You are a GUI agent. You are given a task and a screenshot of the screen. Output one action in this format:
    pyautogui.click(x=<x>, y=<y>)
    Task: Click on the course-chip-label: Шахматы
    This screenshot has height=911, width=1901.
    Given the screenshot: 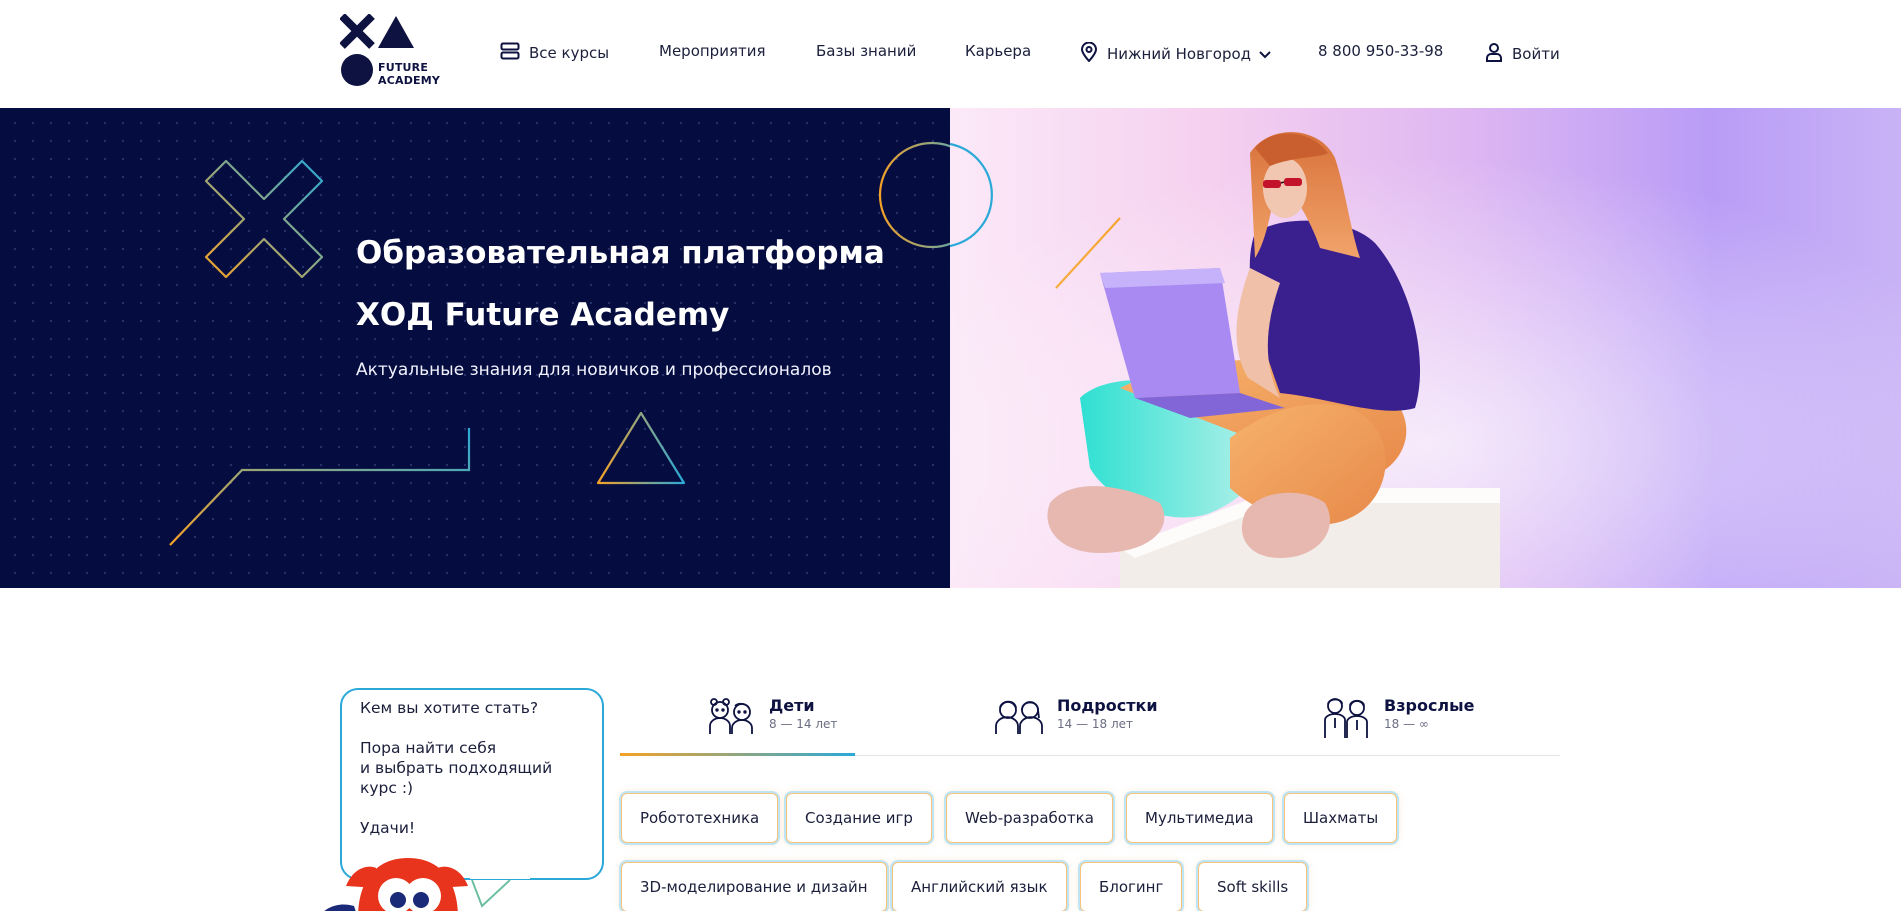 What is the action you would take?
    pyautogui.click(x=1341, y=818)
    